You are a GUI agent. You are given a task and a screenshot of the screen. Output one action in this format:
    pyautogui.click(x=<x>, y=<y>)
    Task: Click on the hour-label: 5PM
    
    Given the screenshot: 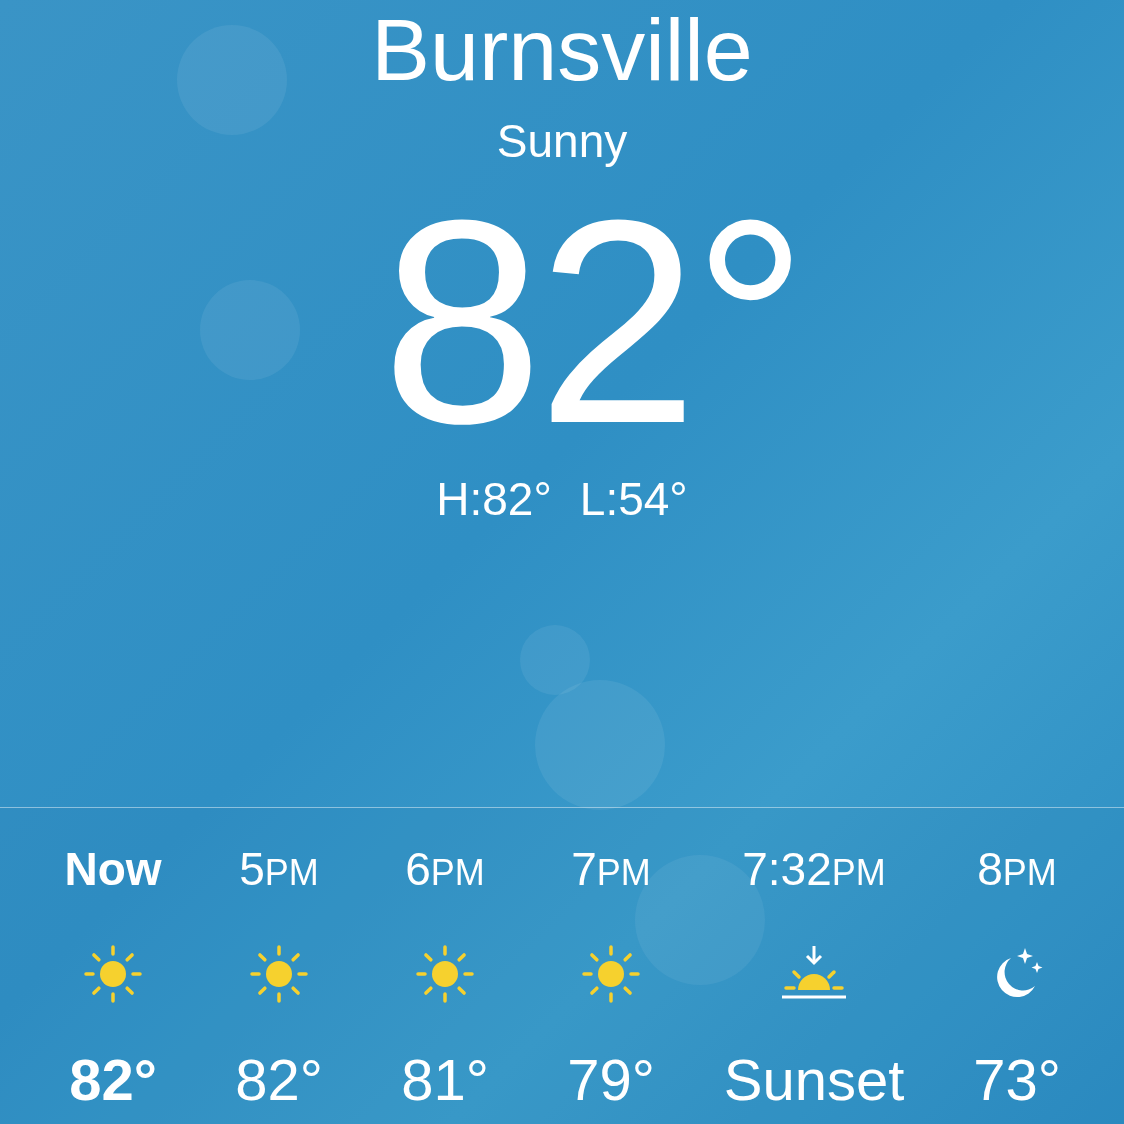 What is the action you would take?
    pyautogui.click(x=279, y=868)
    